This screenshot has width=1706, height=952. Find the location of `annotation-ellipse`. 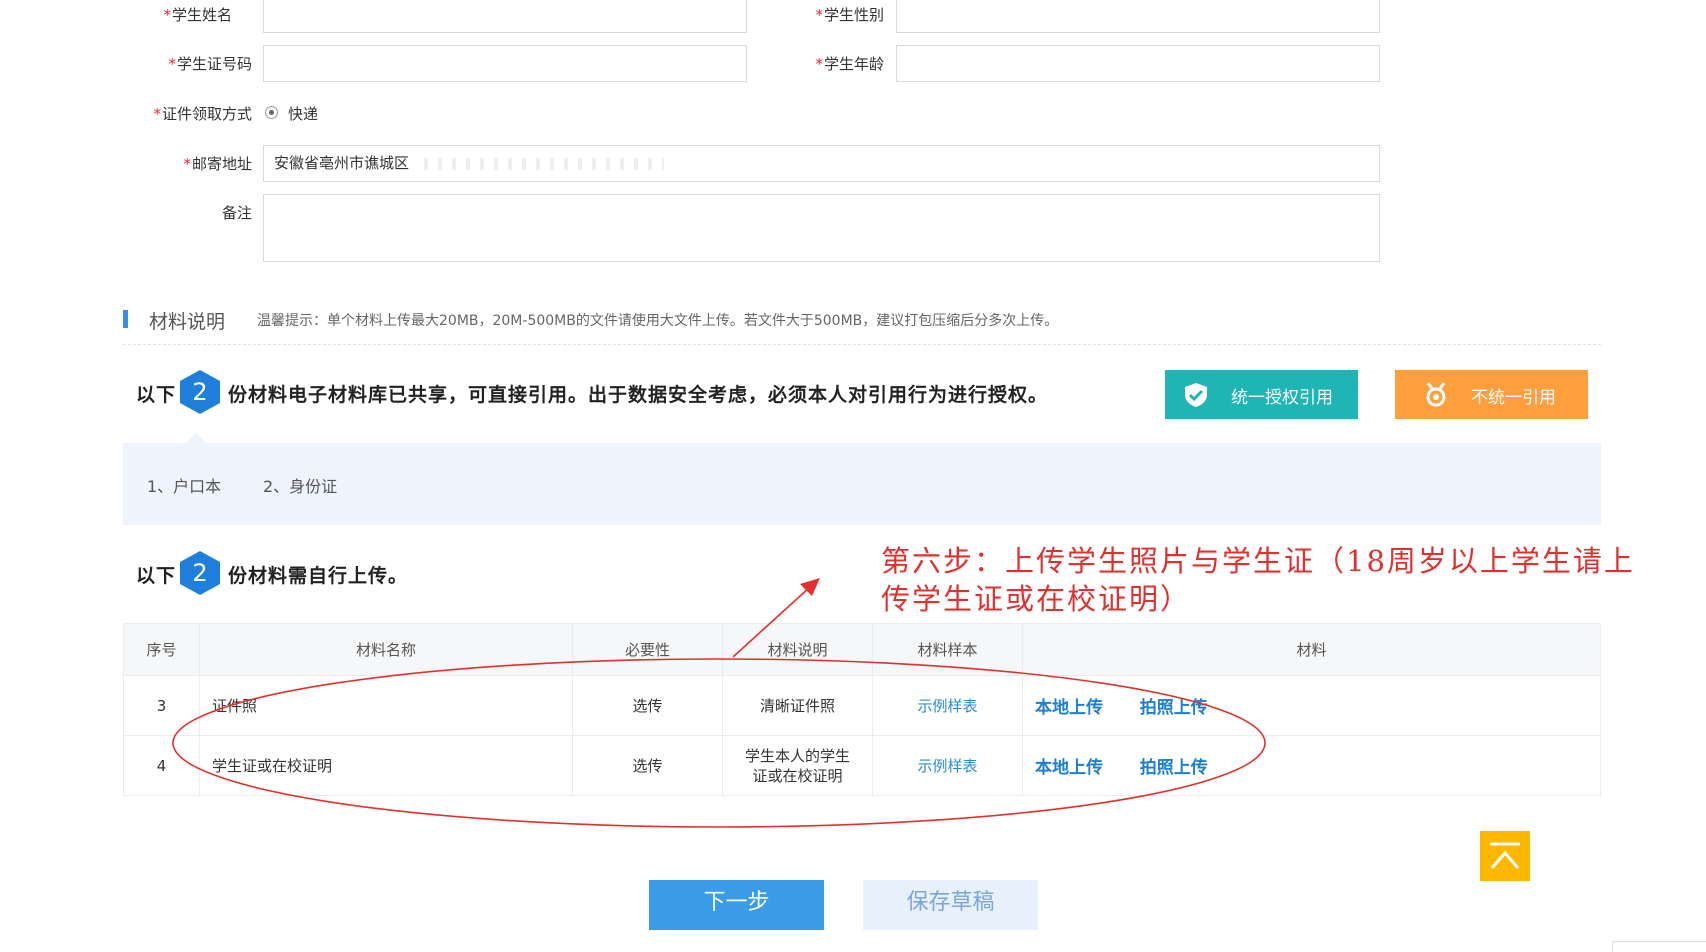

annotation-ellipse is located at coordinates (719, 743).